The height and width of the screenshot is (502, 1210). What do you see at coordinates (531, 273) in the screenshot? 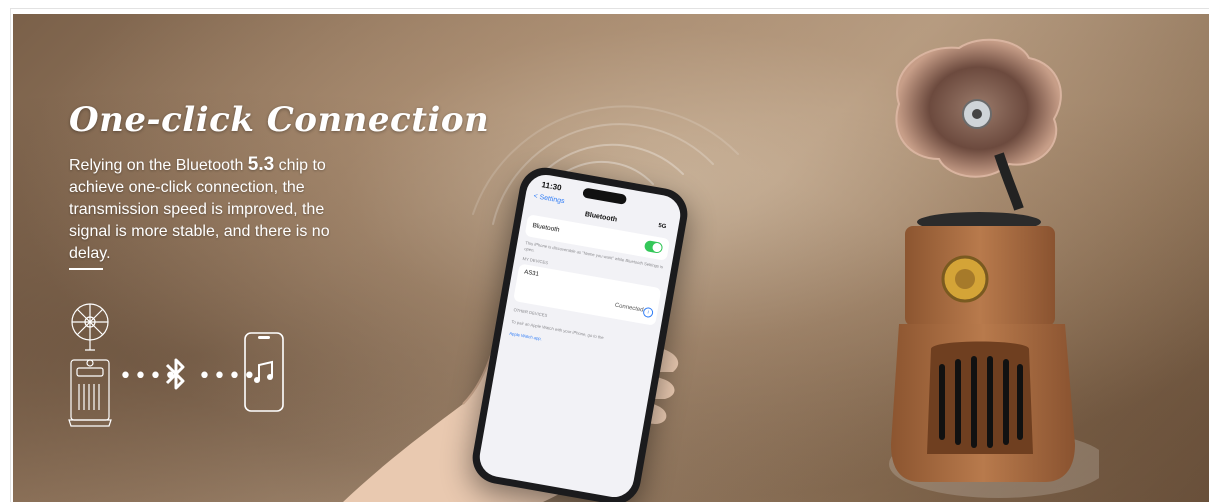
I see `device-name: AS31` at bounding box center [531, 273].